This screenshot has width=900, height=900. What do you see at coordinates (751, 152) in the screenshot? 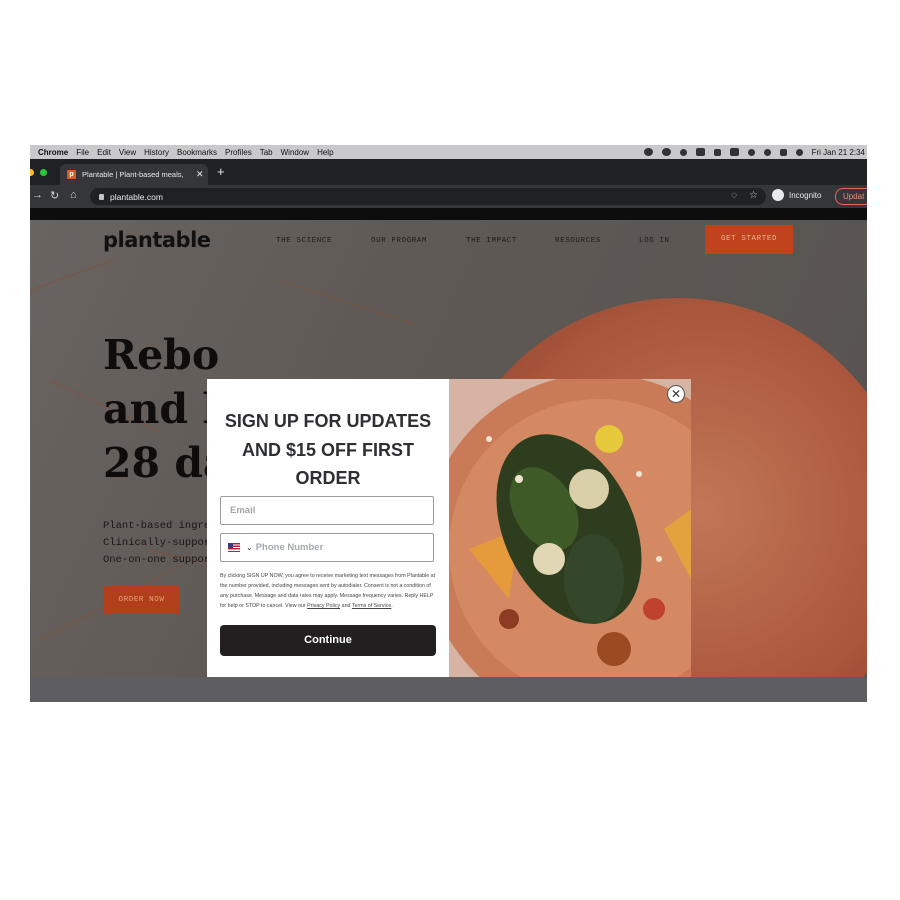
I see `wifi-icon` at bounding box center [751, 152].